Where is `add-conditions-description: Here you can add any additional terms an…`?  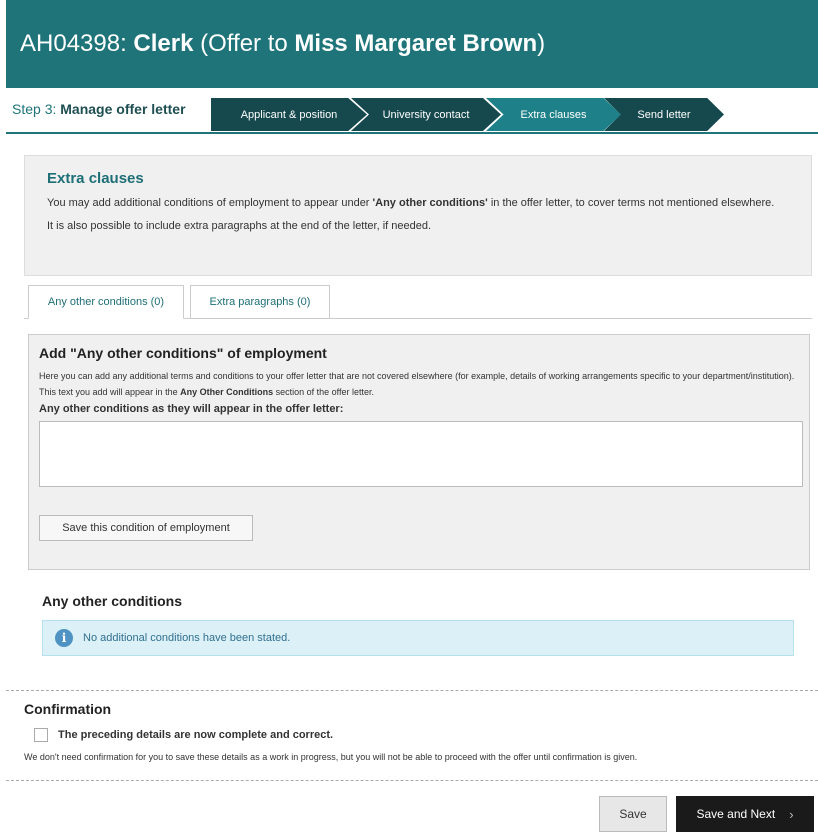 add-conditions-description: Here you can add any additional terms an… is located at coordinates (419, 384).